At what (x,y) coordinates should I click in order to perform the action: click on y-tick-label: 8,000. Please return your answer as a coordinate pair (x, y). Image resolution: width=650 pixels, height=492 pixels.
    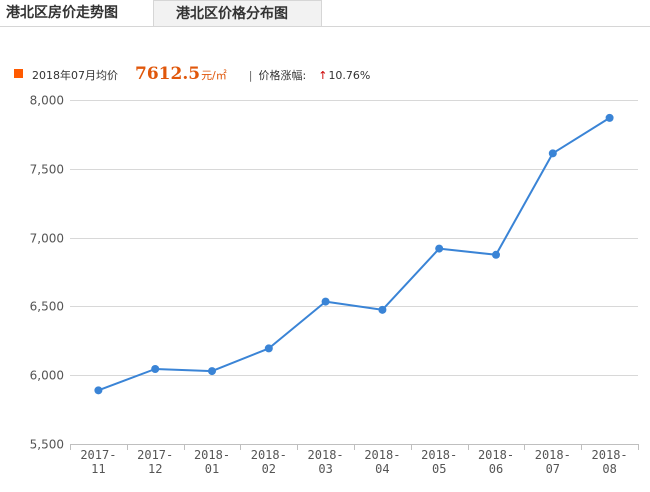
    Looking at the image, I should click on (47, 101).